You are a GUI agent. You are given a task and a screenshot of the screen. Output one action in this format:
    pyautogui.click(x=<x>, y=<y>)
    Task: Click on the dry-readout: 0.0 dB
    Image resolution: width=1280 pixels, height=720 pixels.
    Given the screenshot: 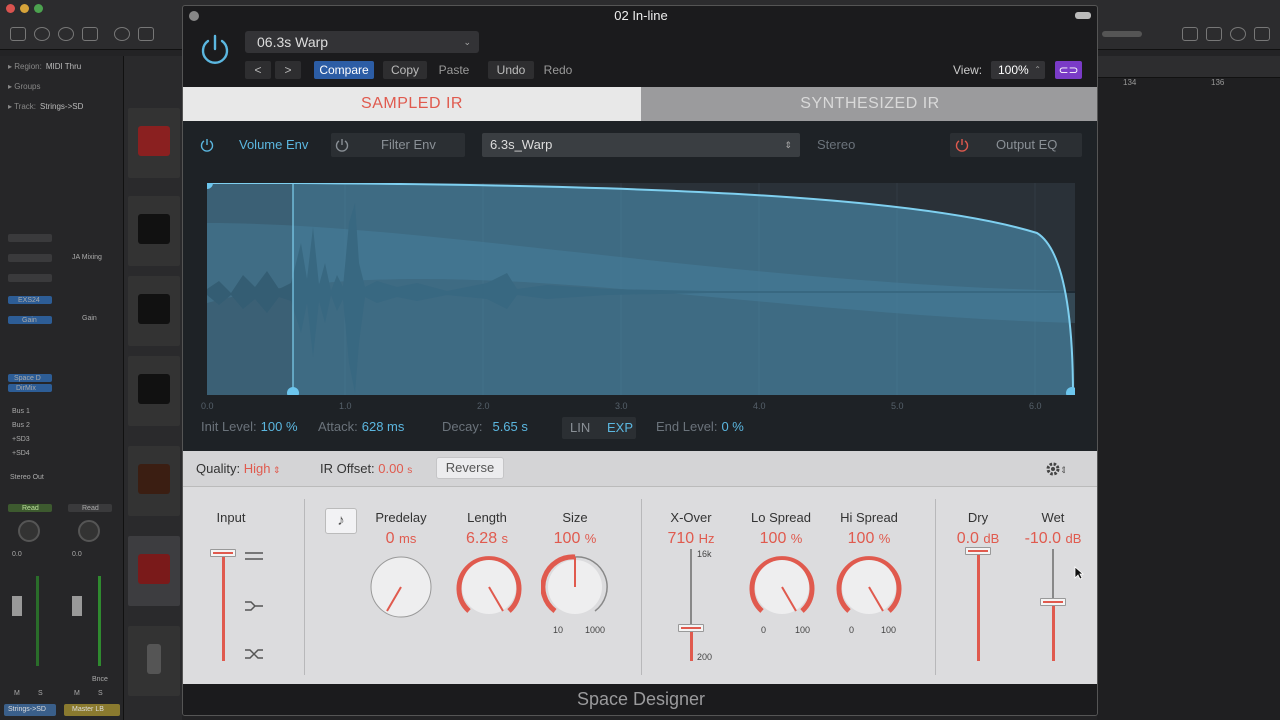 What is the action you would take?
    pyautogui.click(x=978, y=539)
    